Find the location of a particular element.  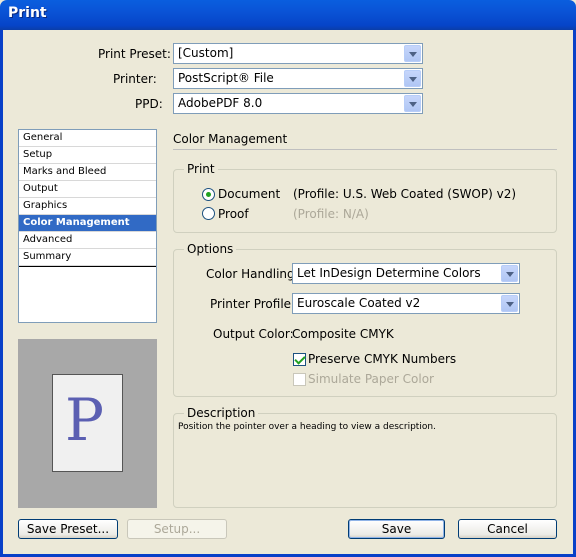

heading-divider is located at coordinates (365, 149).